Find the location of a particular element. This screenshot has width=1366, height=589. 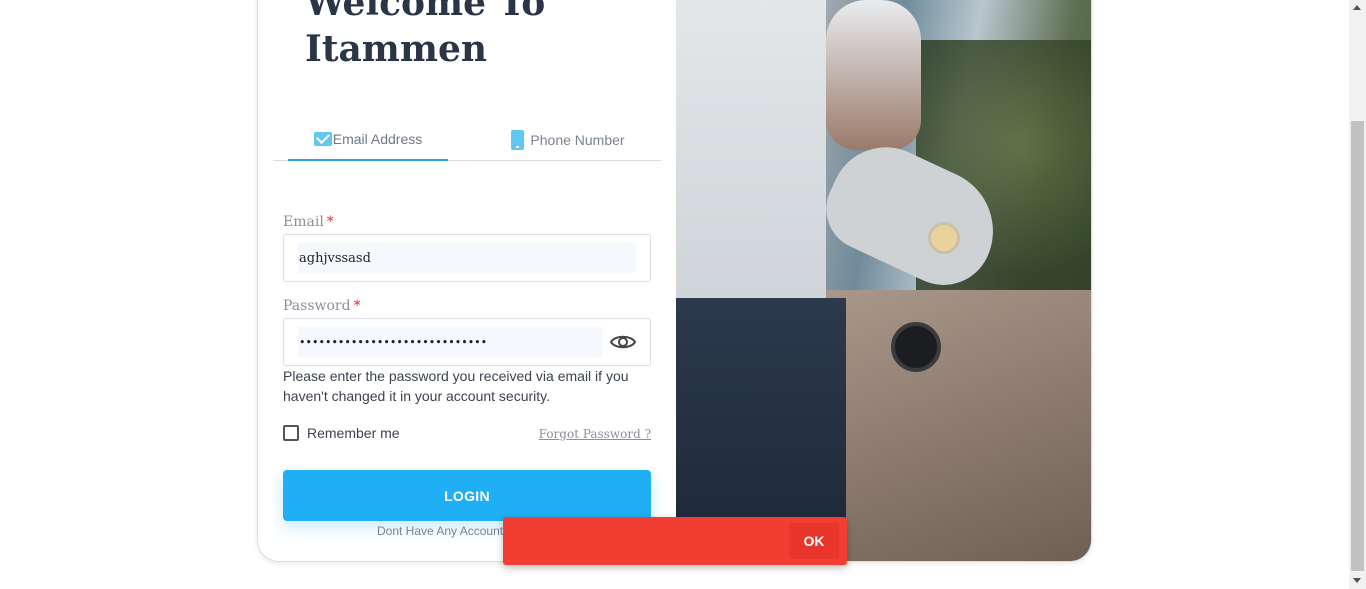

tab-email-label: Email Address is located at coordinates (377, 138).